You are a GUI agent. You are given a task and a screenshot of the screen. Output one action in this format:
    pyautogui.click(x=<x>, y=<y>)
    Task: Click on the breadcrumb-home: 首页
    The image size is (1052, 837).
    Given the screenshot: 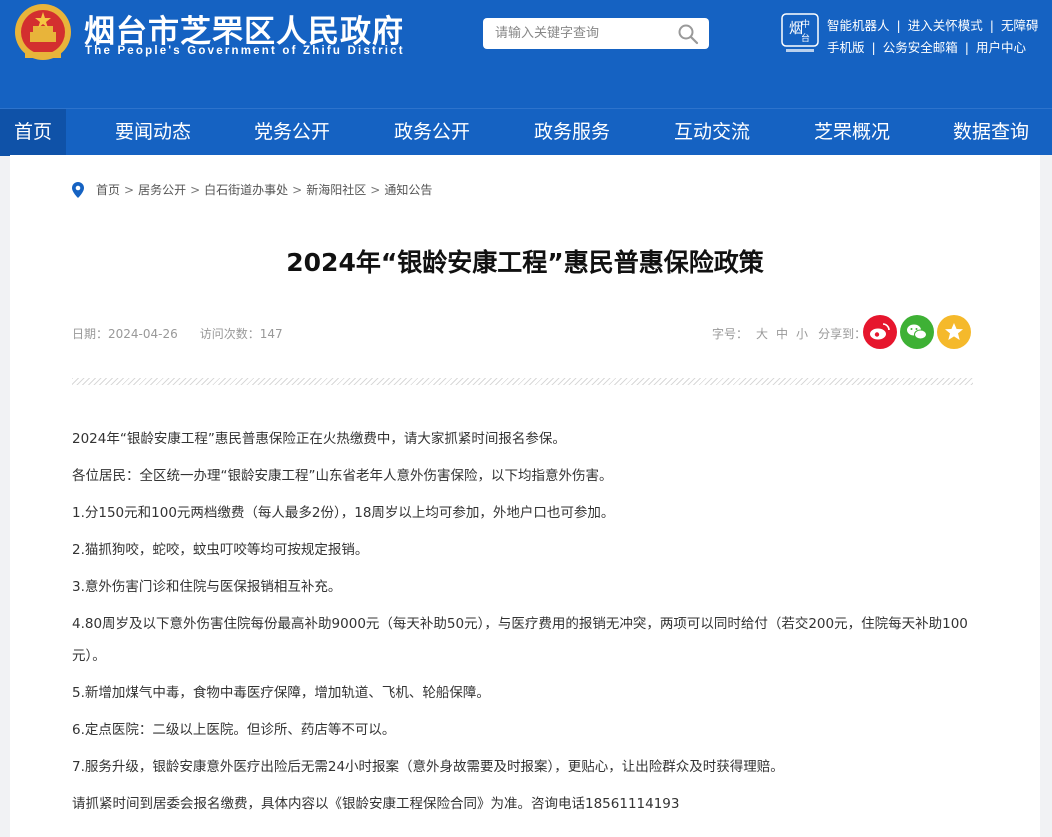 What is the action you would take?
    pyautogui.click(x=108, y=189)
    